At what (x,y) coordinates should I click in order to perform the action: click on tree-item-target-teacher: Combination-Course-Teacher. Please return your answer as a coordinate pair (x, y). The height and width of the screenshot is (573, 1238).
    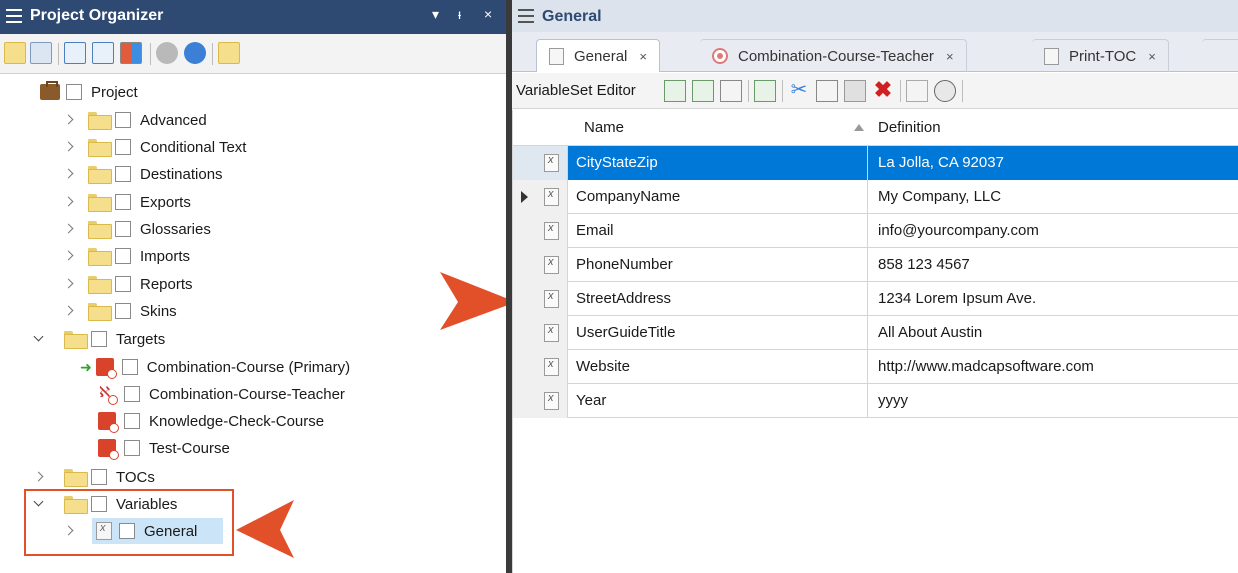
    Looking at the image, I should click on (221, 394).